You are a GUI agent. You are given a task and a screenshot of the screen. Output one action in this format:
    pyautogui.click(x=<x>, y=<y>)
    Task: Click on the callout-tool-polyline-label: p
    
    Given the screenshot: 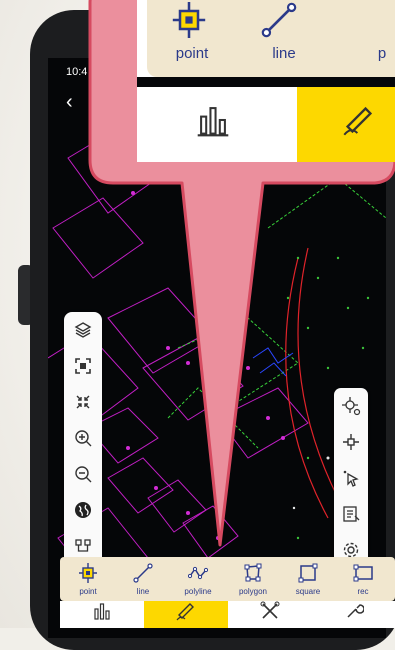 What is the action you would take?
    pyautogui.click(x=382, y=53)
    